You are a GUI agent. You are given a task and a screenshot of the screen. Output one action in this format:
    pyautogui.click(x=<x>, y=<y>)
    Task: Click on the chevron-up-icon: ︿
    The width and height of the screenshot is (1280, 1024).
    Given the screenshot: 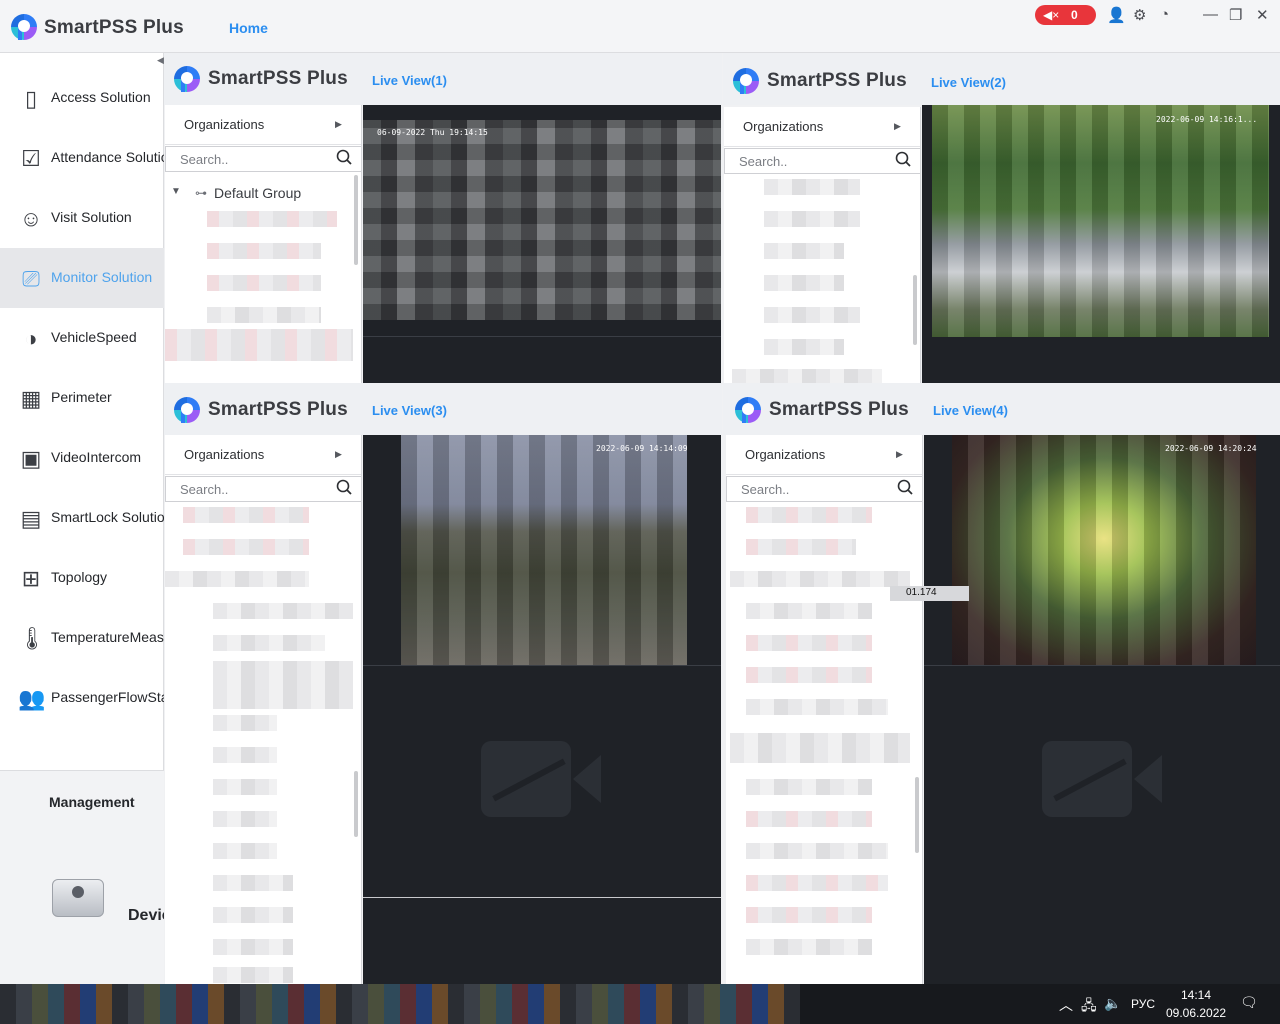 What is the action you would take?
    pyautogui.click(x=1066, y=1005)
    